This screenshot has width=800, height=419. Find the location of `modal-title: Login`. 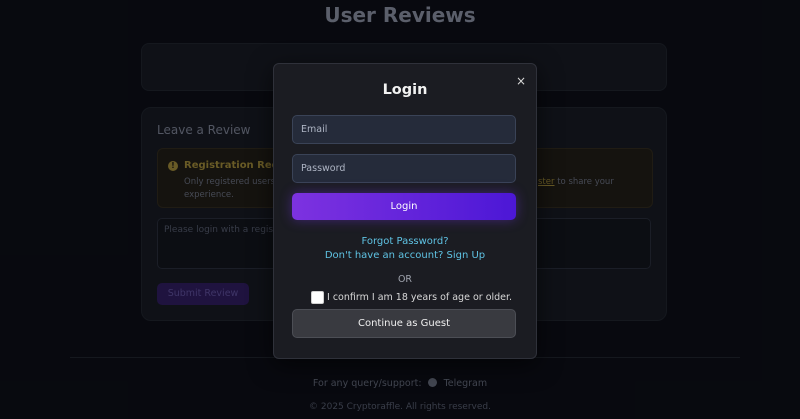

modal-title: Login is located at coordinates (405, 90).